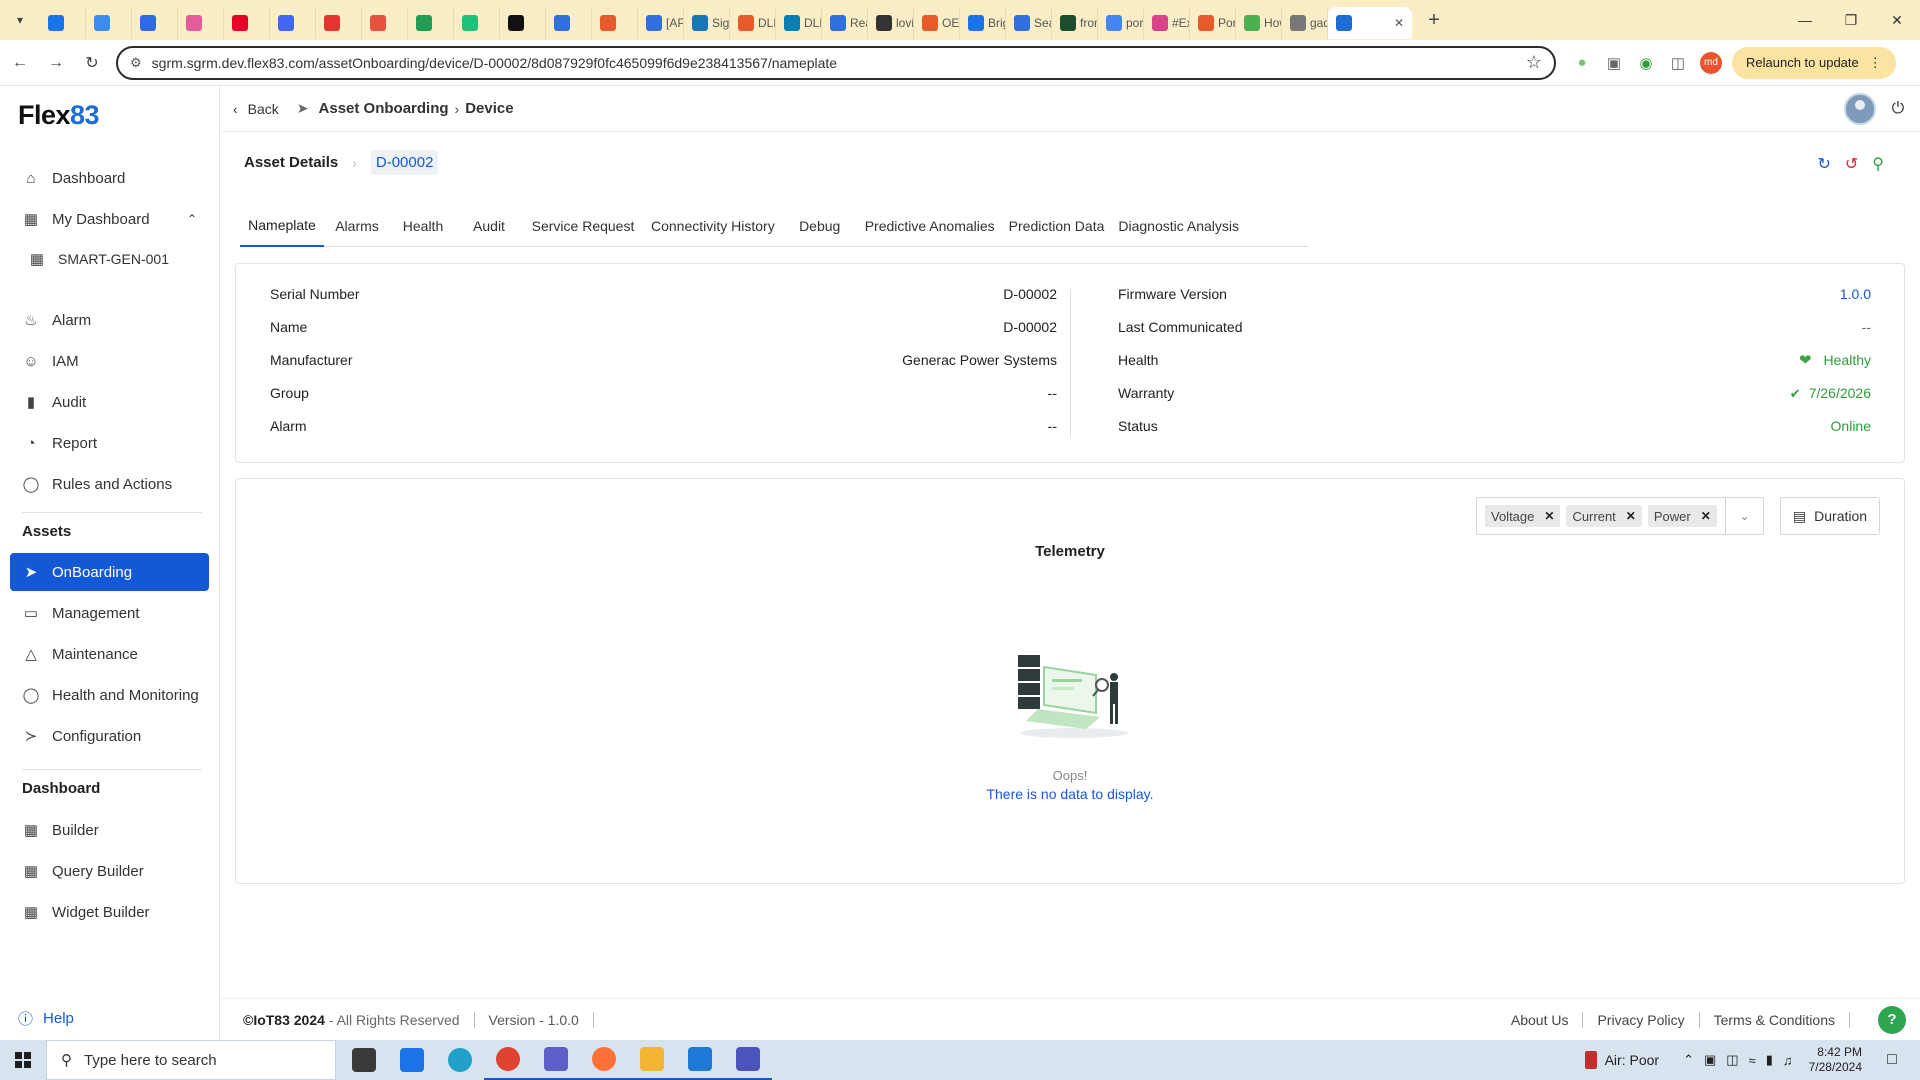 The width and height of the screenshot is (1920, 1080). I want to click on browser-tab: Sear, so click(1029, 23).